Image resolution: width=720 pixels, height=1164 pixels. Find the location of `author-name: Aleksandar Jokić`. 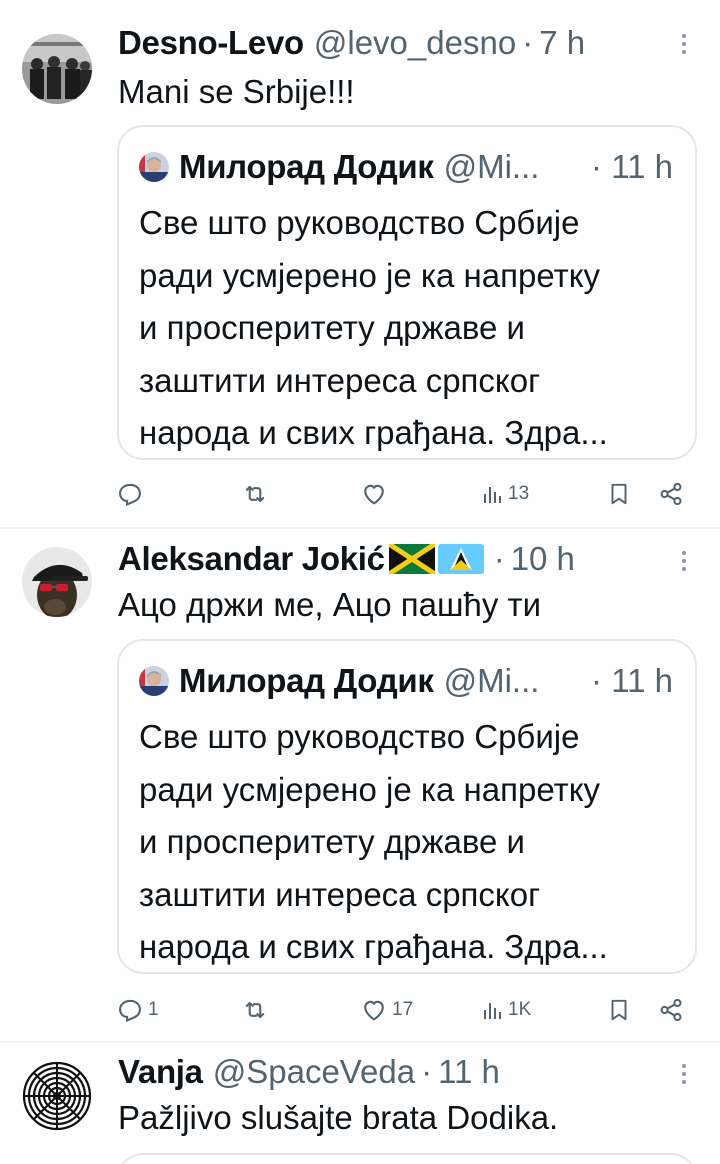

author-name: Aleksandar Jokić is located at coordinates (251, 559).